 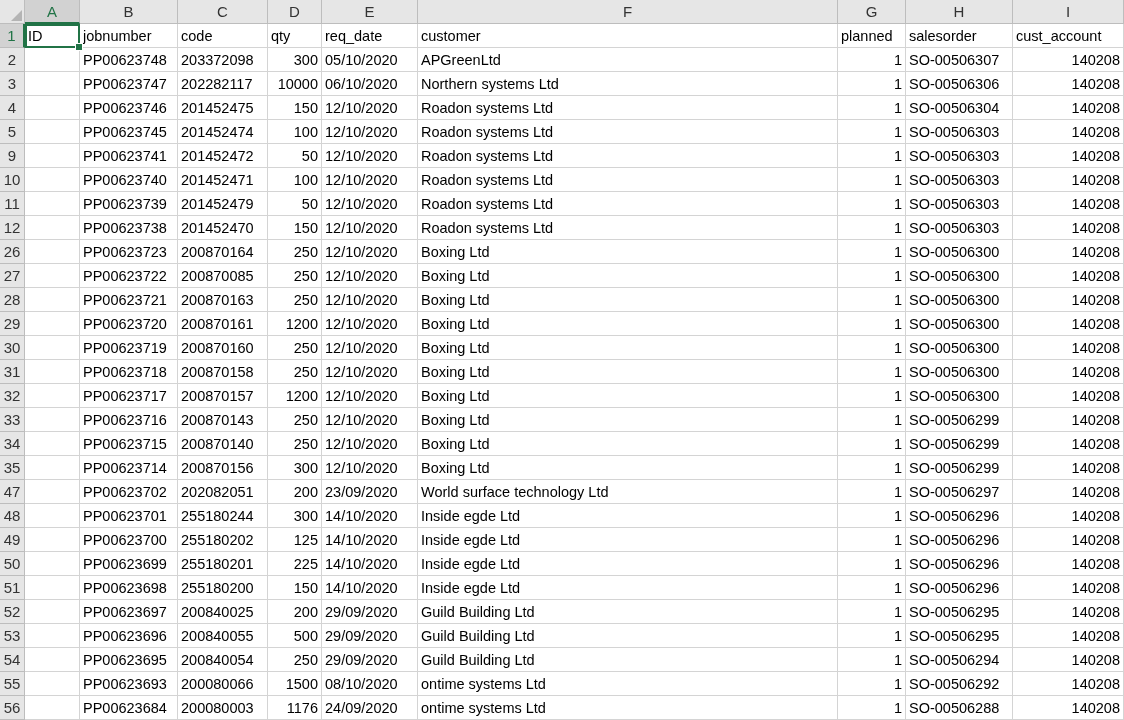 What do you see at coordinates (129, 468) in the screenshot?
I see `table-cell: PP00623714` at bounding box center [129, 468].